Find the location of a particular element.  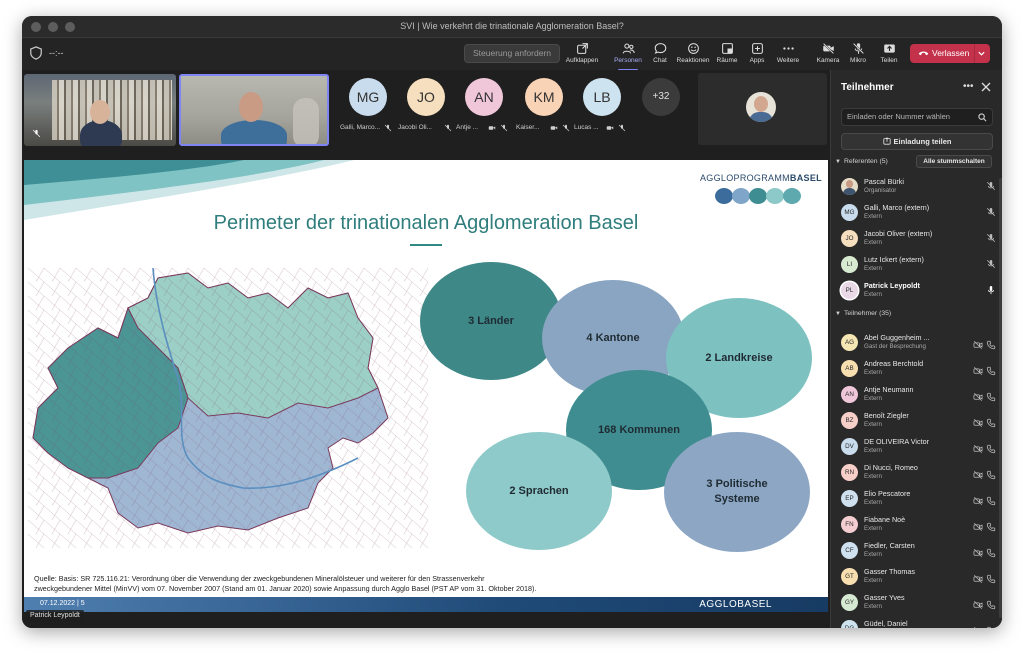

bubble-laender: 3 Länder is located at coordinates (491, 321).